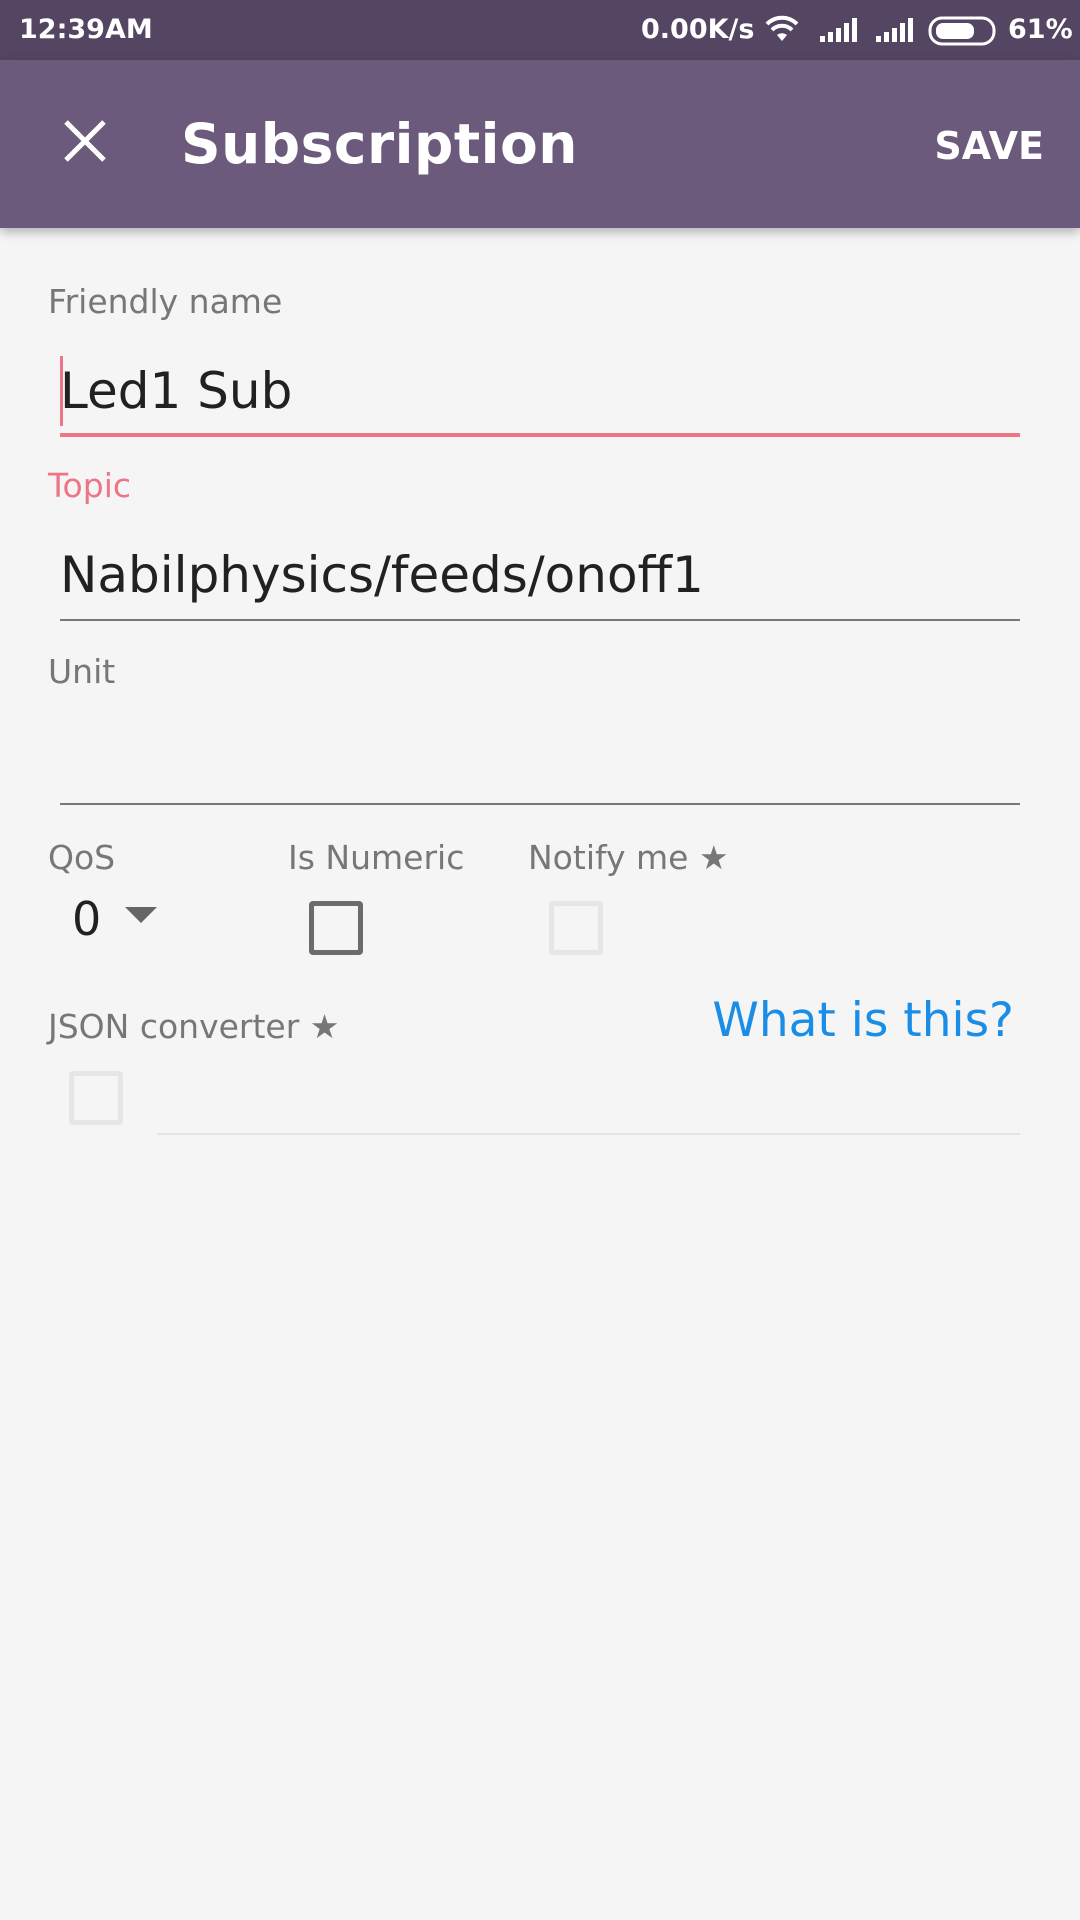 The height and width of the screenshot is (1920, 1080). Describe the element at coordinates (82, 857) in the screenshot. I see `qos-label: QoS` at that location.